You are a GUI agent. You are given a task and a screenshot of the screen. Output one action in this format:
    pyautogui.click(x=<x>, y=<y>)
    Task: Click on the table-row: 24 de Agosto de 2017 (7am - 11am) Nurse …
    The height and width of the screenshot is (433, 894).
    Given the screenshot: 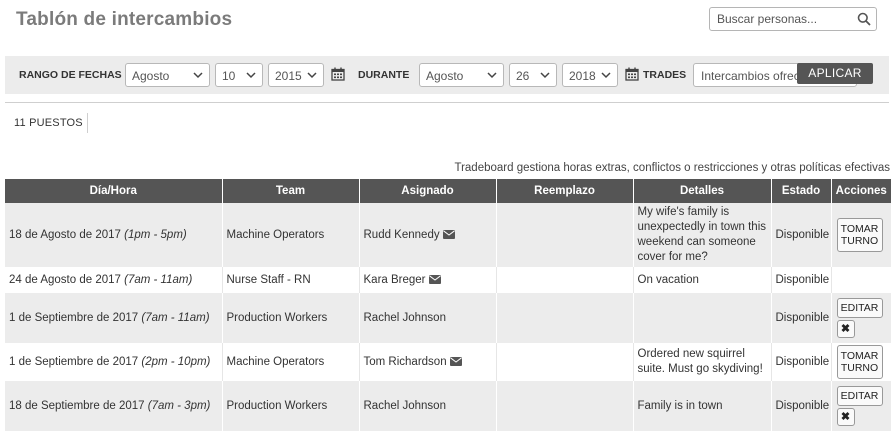 What is the action you would take?
    pyautogui.click(x=448, y=280)
    